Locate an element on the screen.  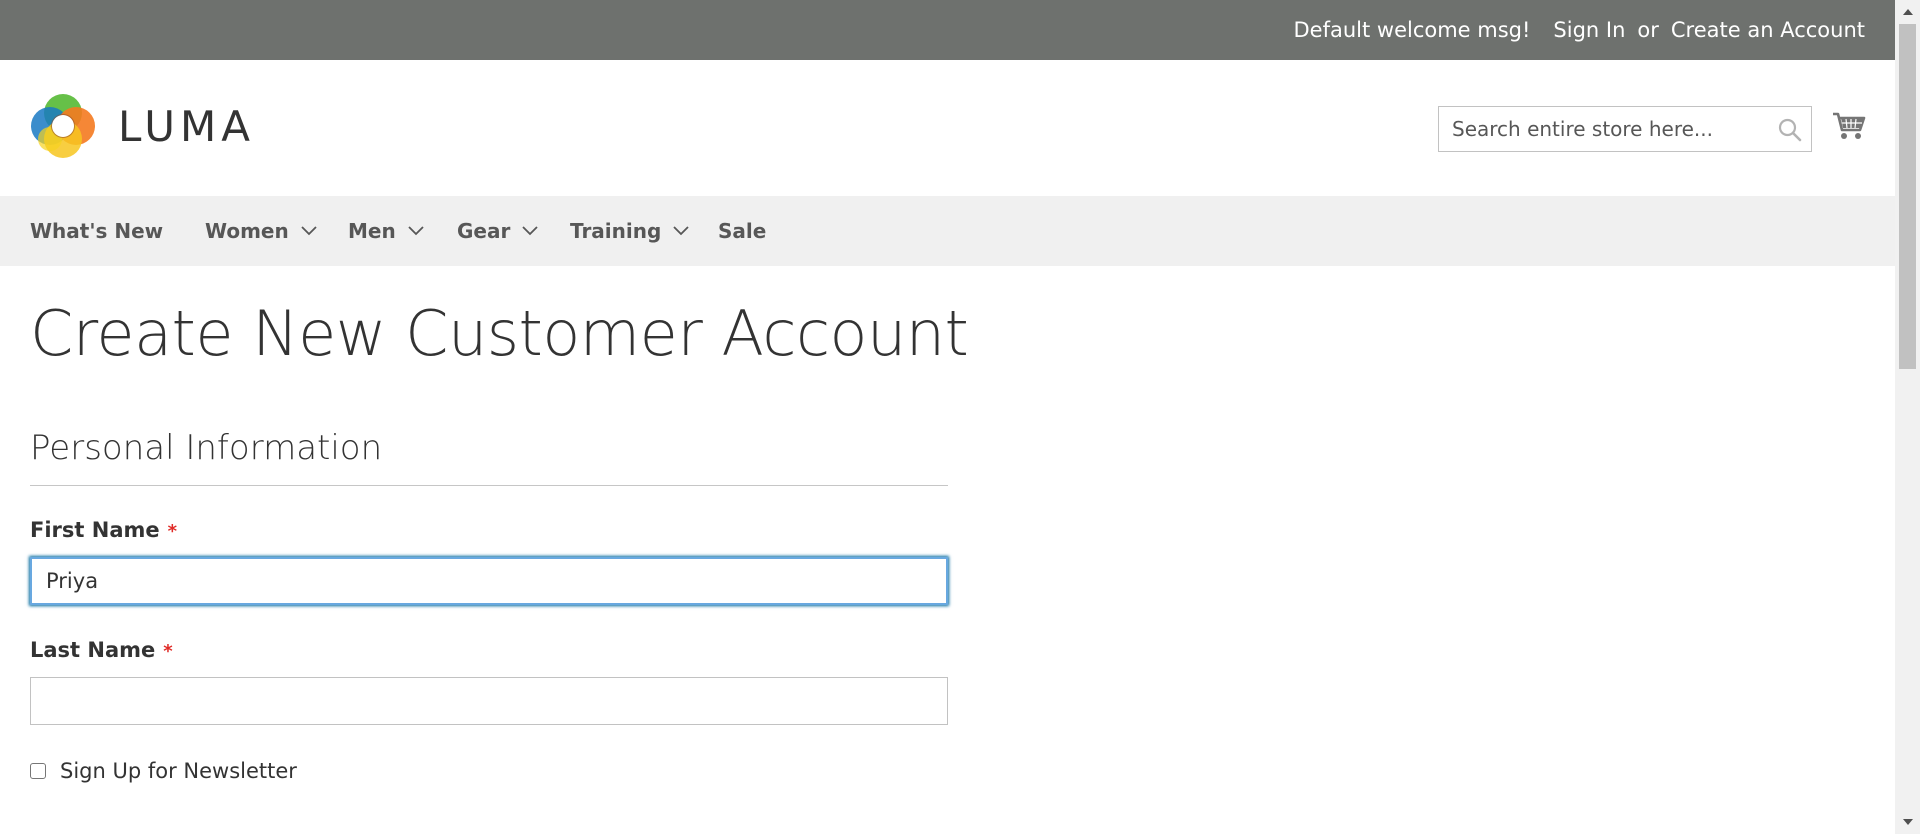
nav-item-label: Sale is located at coordinates (742, 231).